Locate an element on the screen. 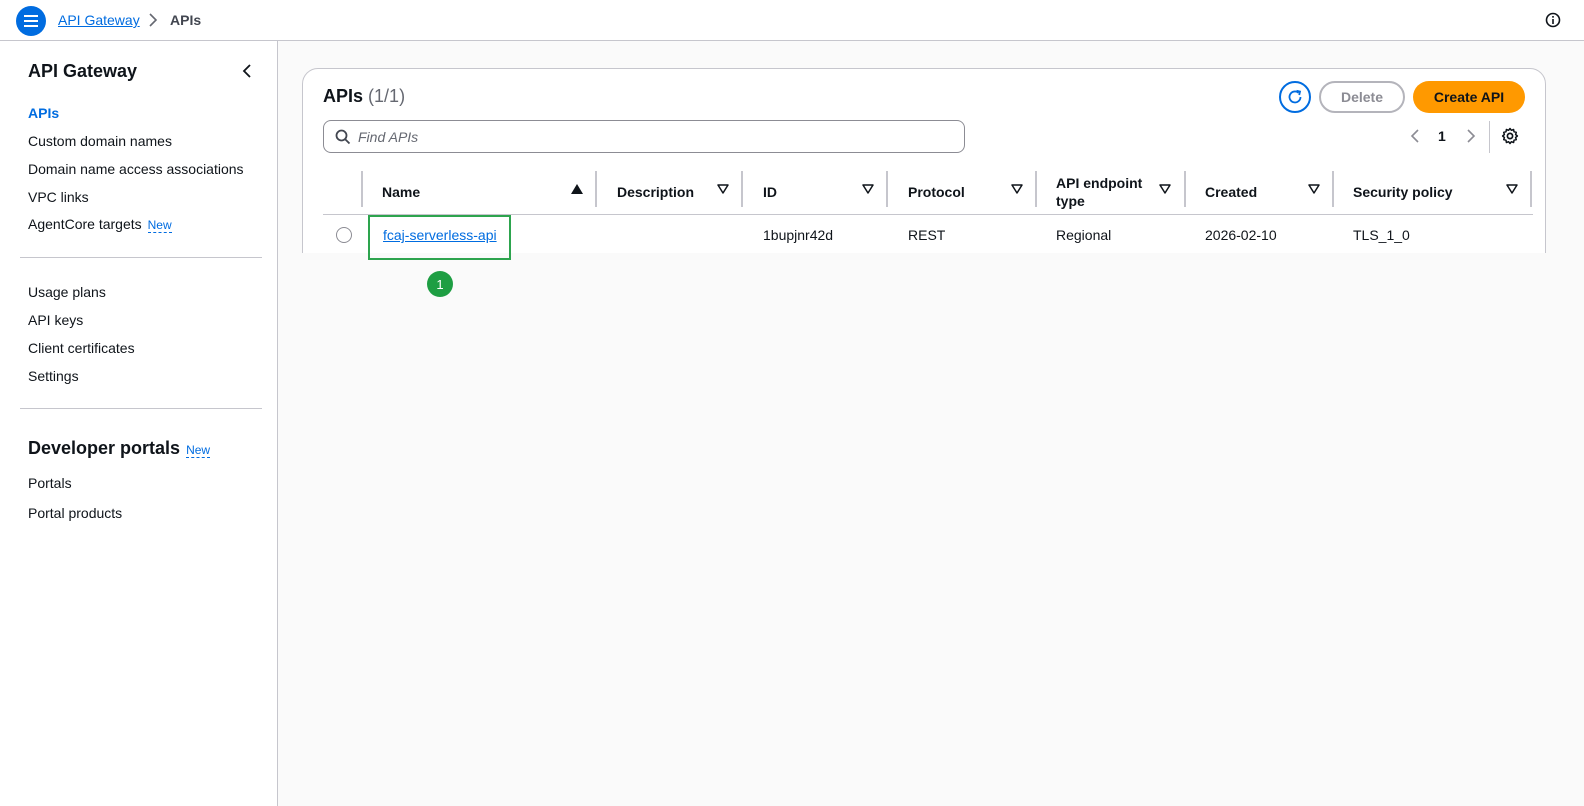  refresh-icon is located at coordinates (1295, 96).